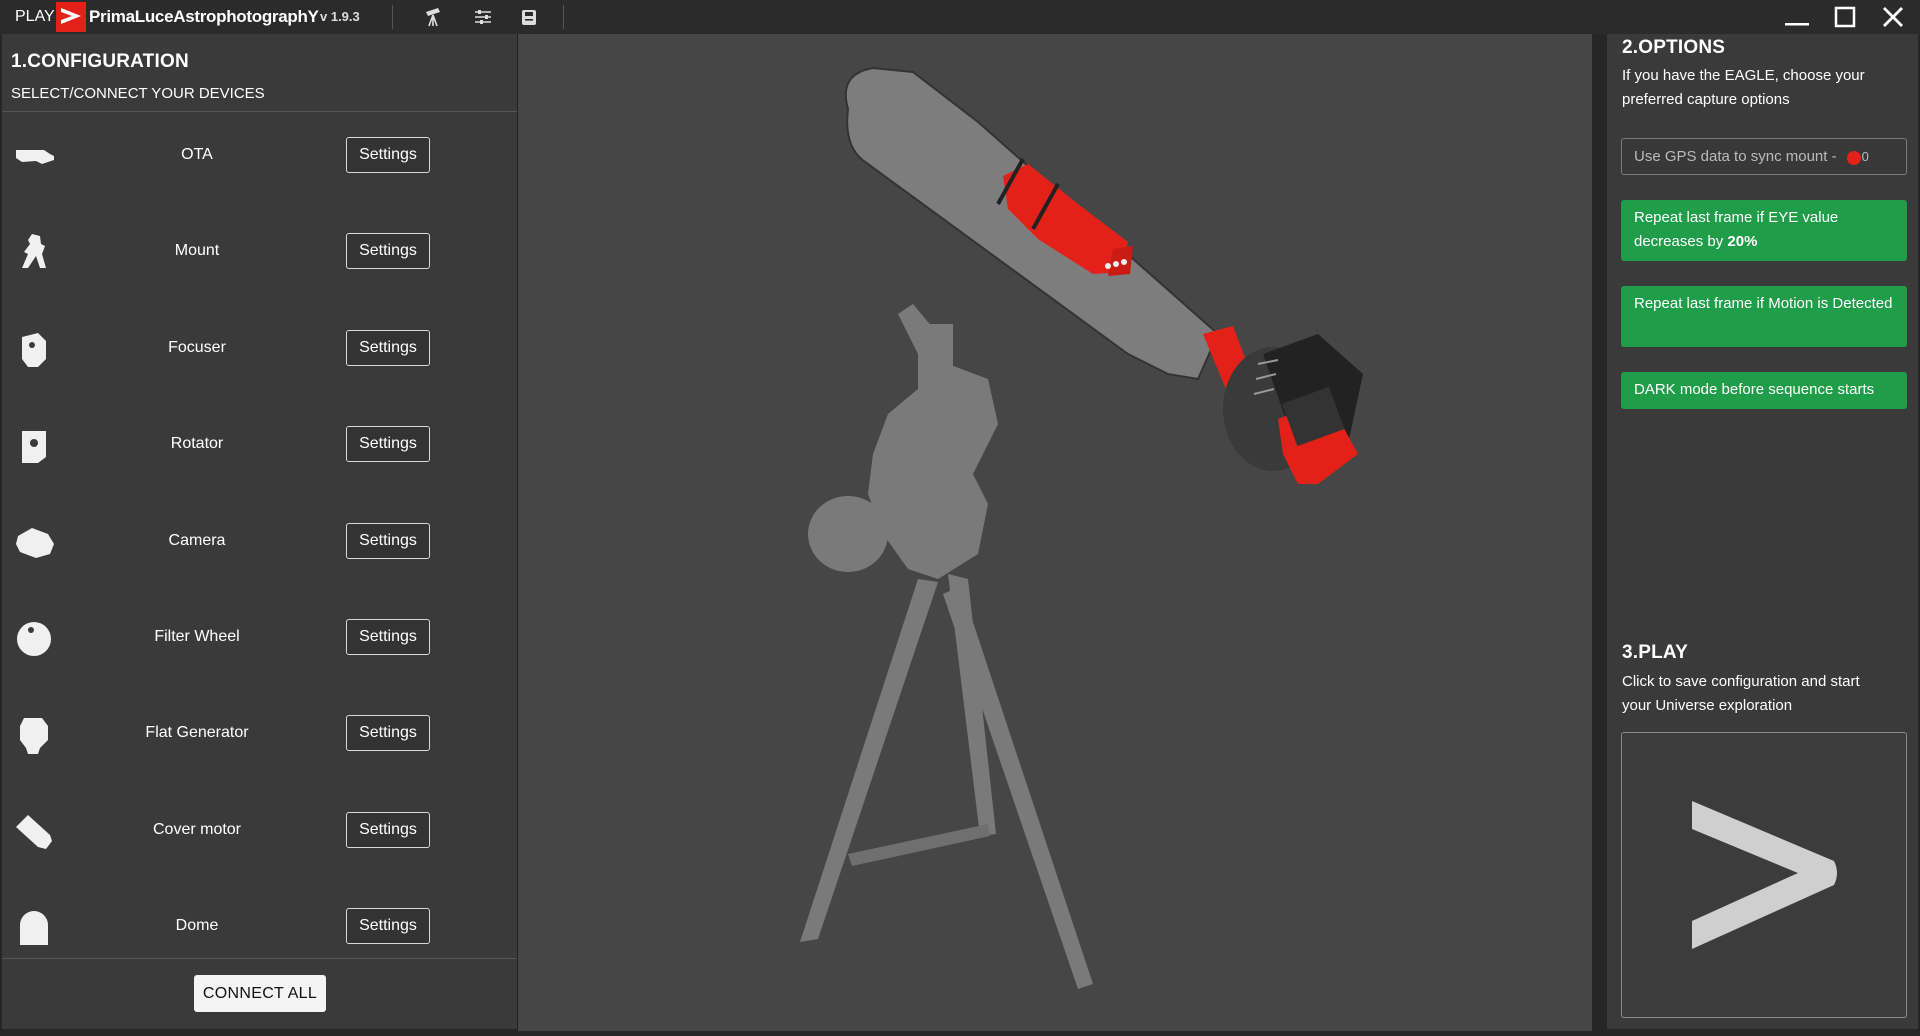  I want to click on play-button, so click(1764, 875).